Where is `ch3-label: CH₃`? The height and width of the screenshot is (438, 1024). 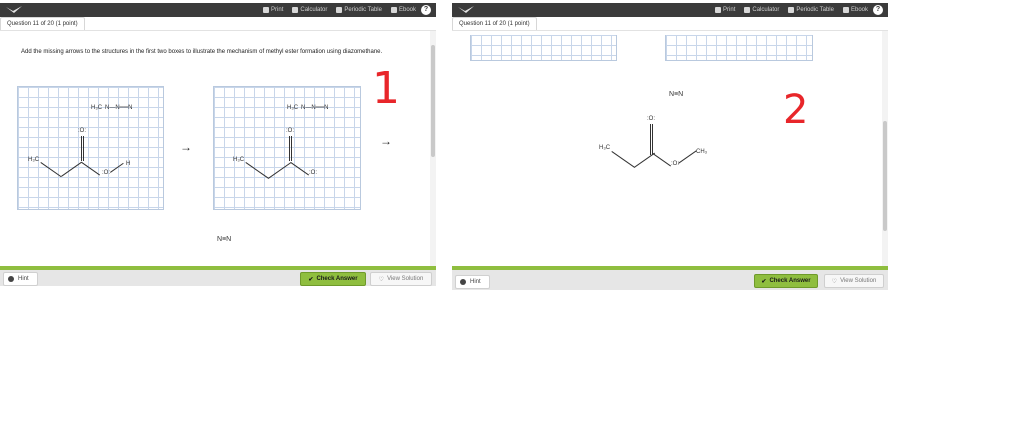 ch3-label: CH₃ is located at coordinates (702, 152).